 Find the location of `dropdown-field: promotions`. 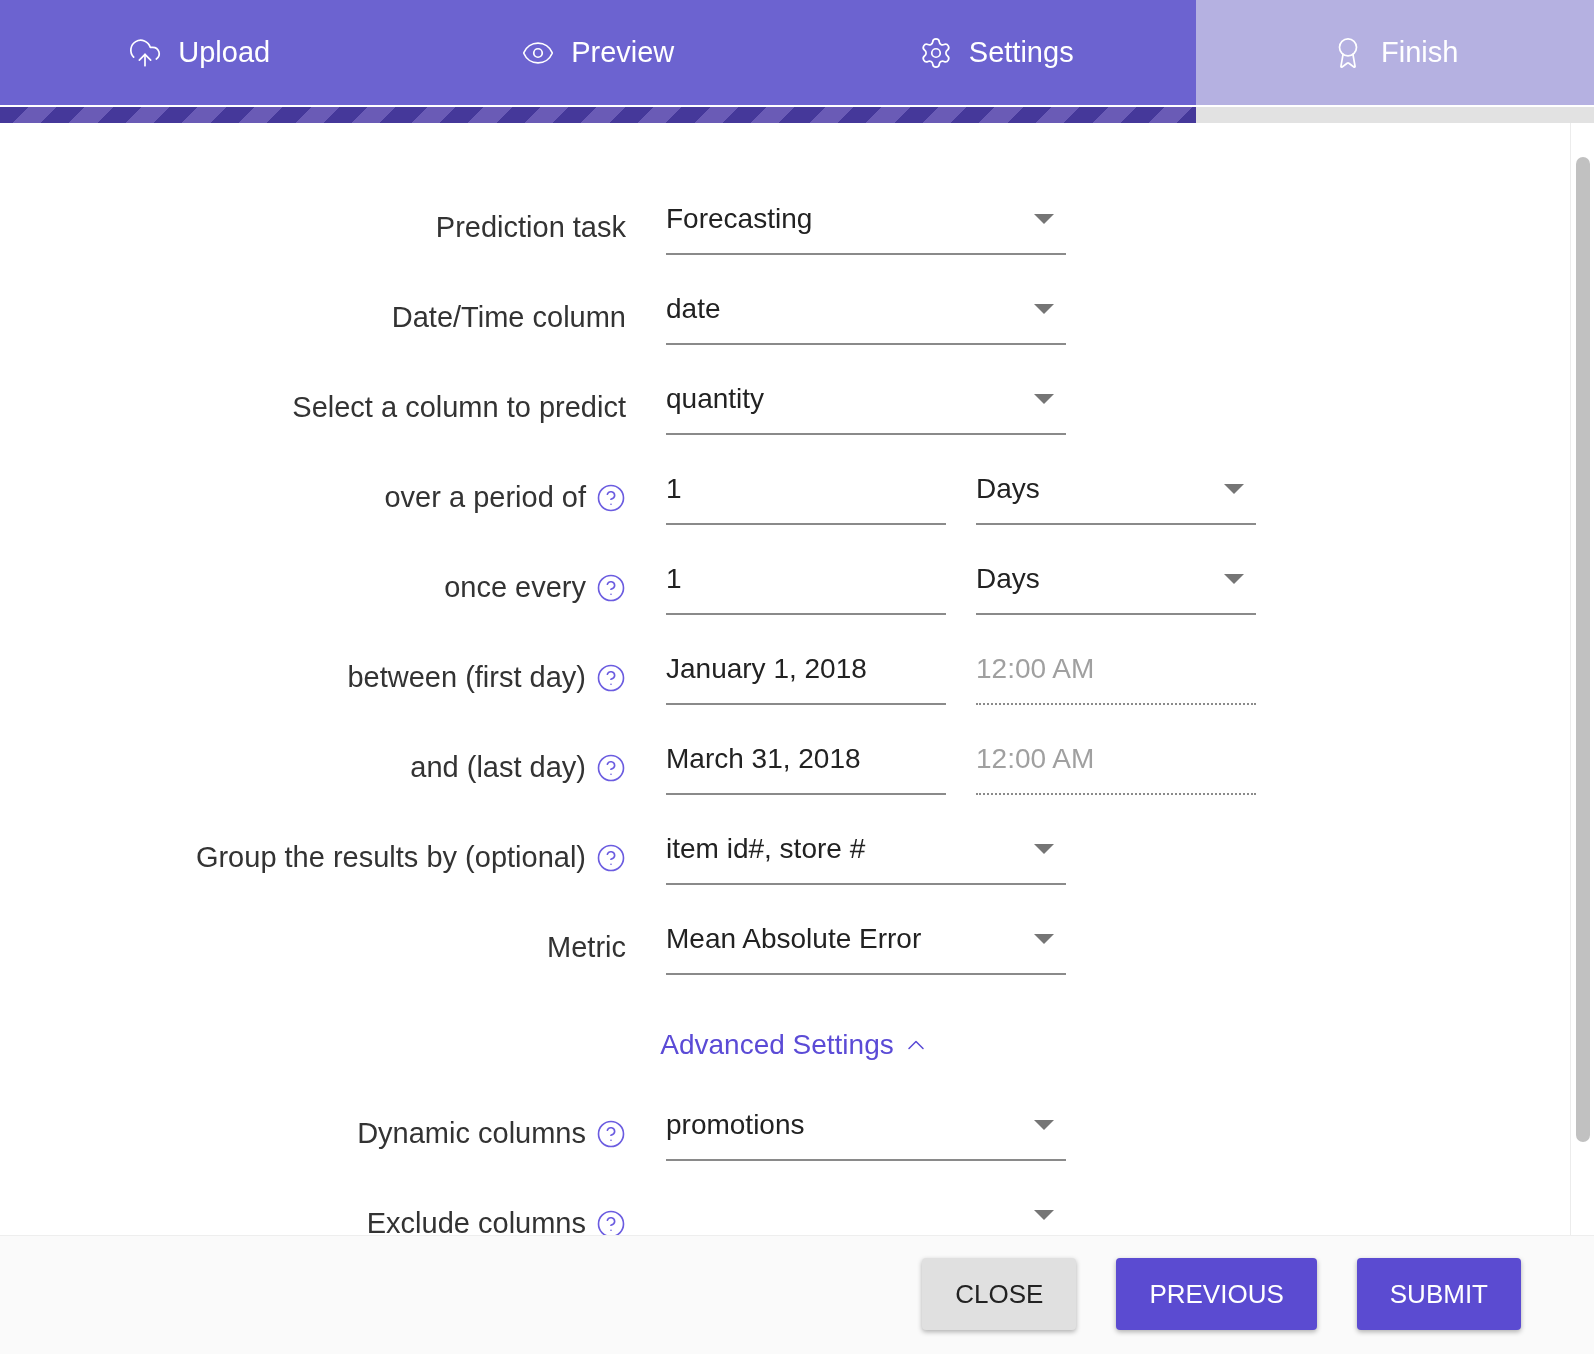

dropdown-field: promotions is located at coordinates (866, 1130).